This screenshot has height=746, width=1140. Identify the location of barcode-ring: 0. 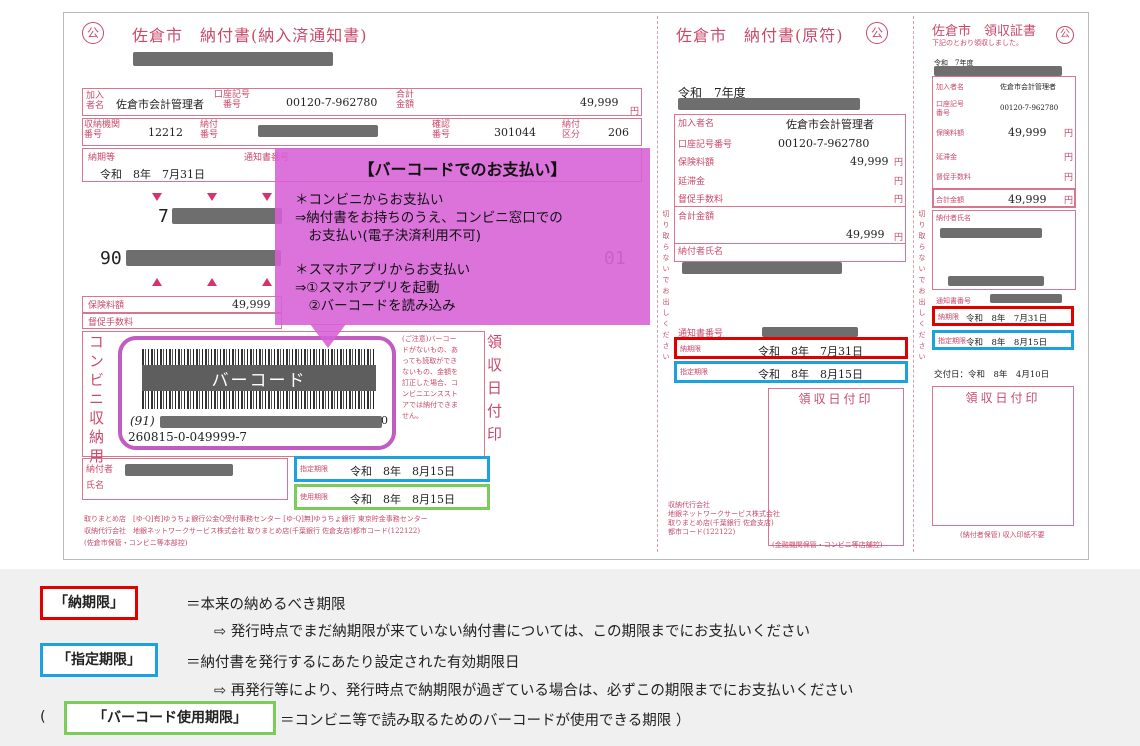
(384, 420).